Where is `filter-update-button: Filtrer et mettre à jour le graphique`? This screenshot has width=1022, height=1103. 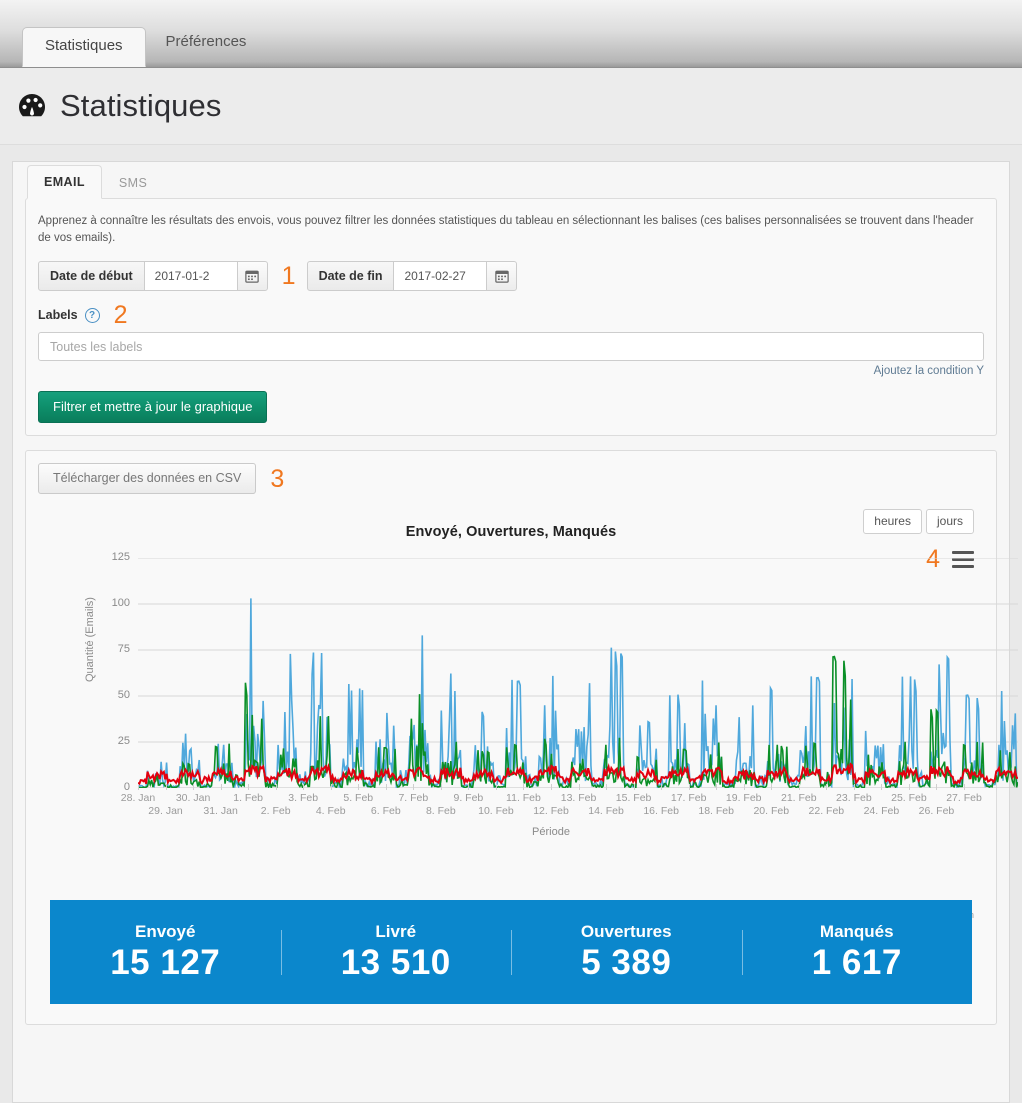
filter-update-button: Filtrer et mettre à jour le graphique is located at coordinates (153, 407).